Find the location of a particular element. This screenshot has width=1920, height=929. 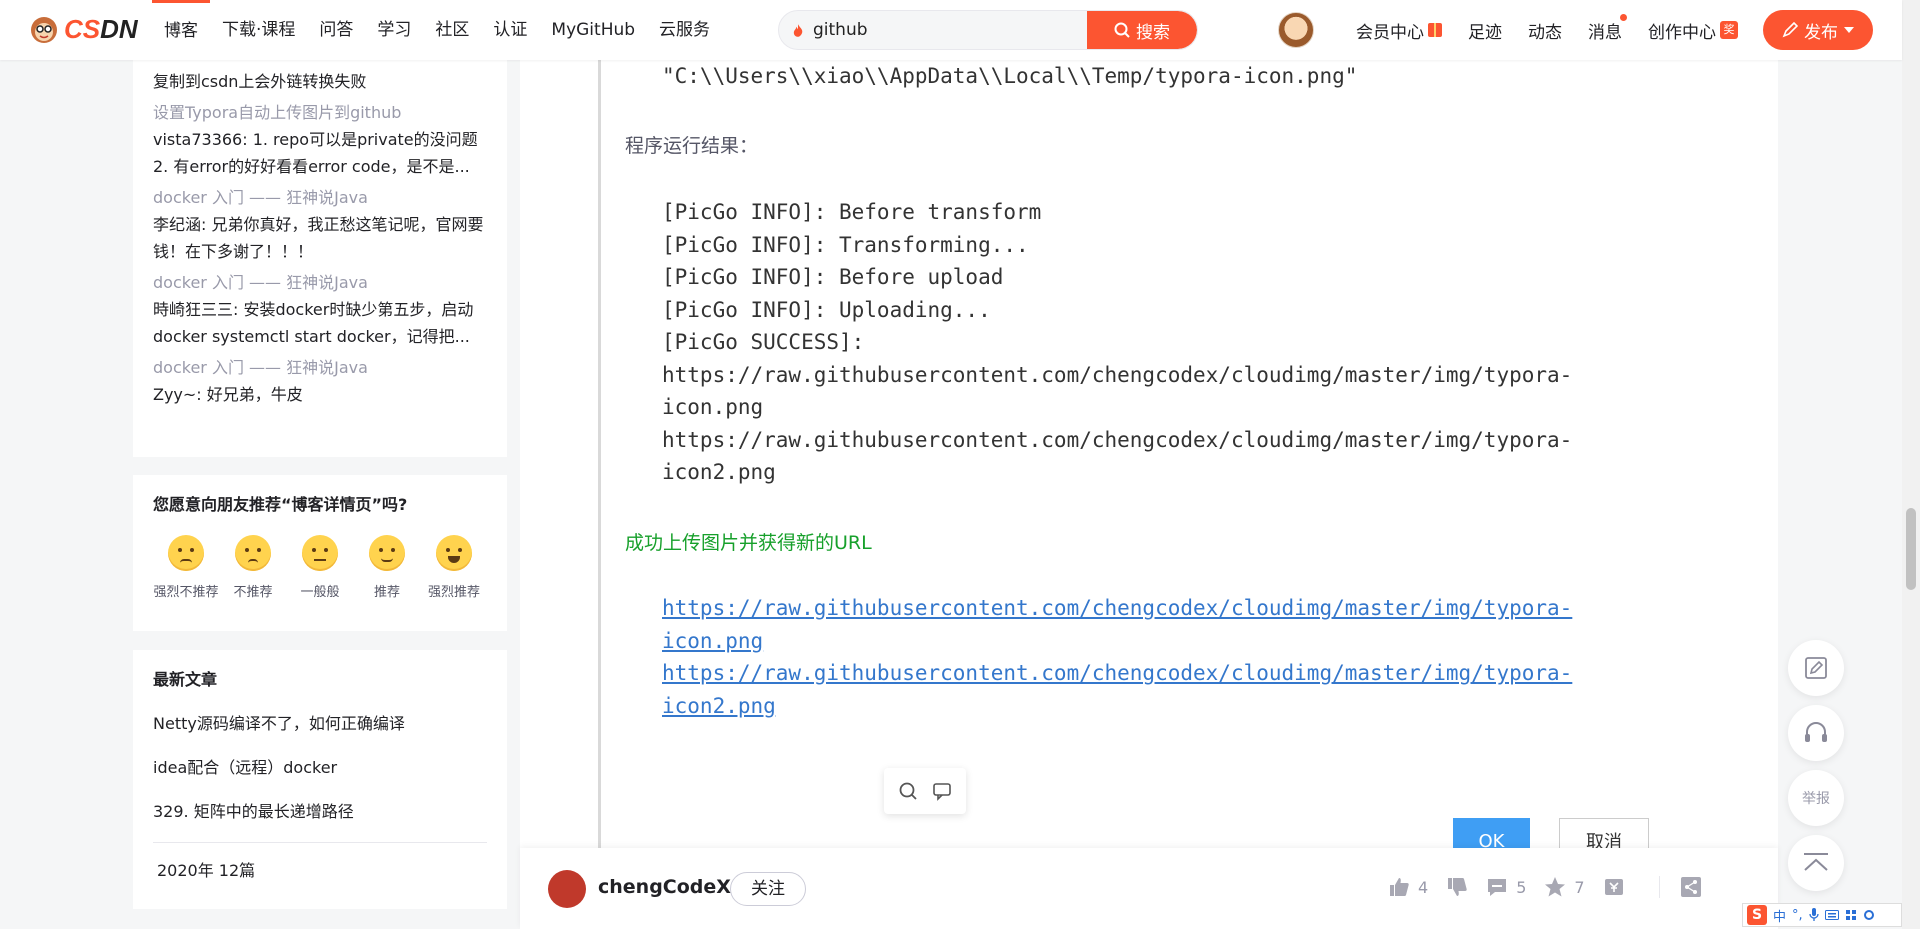

write-button is located at coordinates (1816, 668).